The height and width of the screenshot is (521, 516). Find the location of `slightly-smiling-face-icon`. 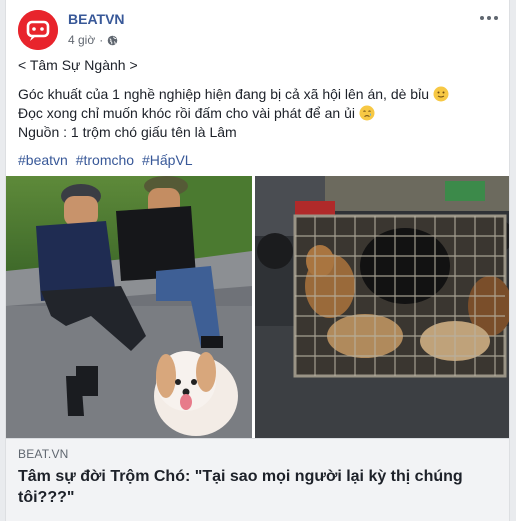

slightly-smiling-face-icon is located at coordinates (441, 94).